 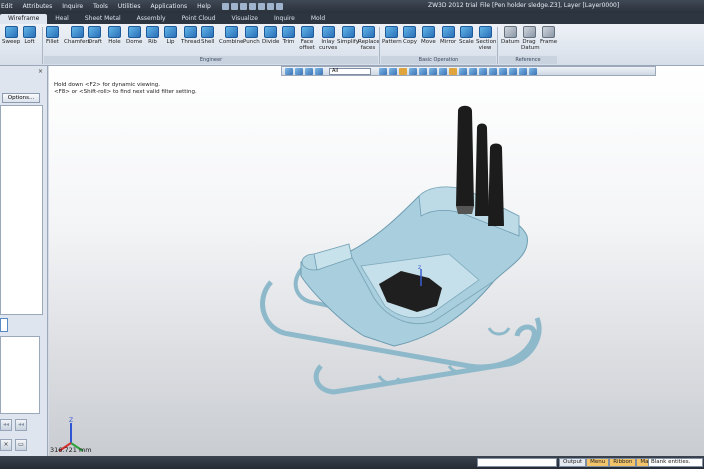 What do you see at coordinates (318, 19) in the screenshot?
I see `tab-mold: Mold` at bounding box center [318, 19].